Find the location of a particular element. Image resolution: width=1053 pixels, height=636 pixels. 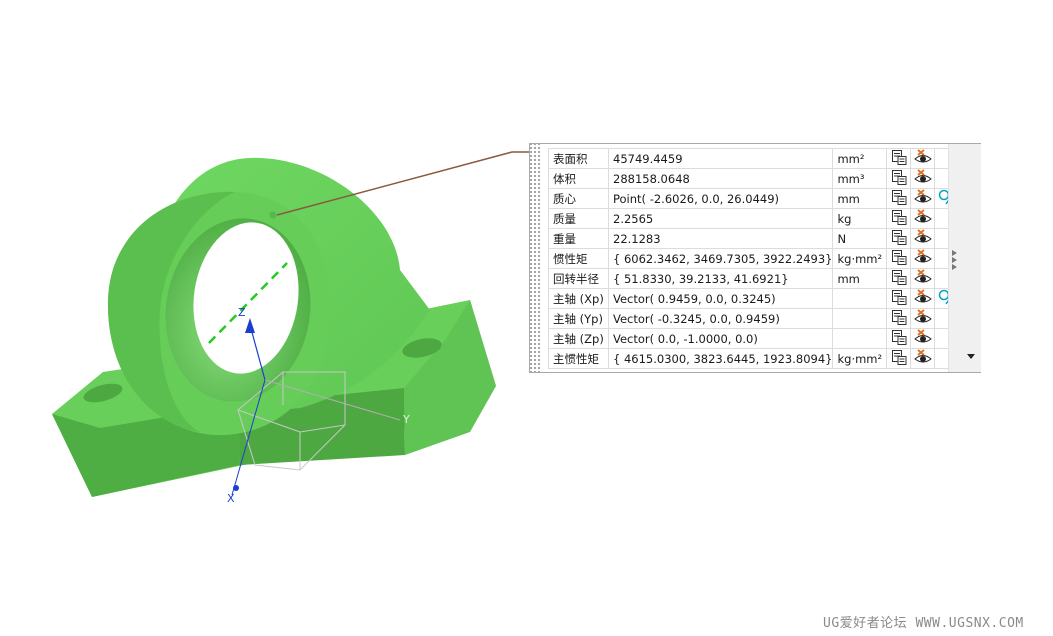

table-row: 回转半径{ 51.8330, 39.2133, 41.6921} mm is located at coordinates (754, 278).